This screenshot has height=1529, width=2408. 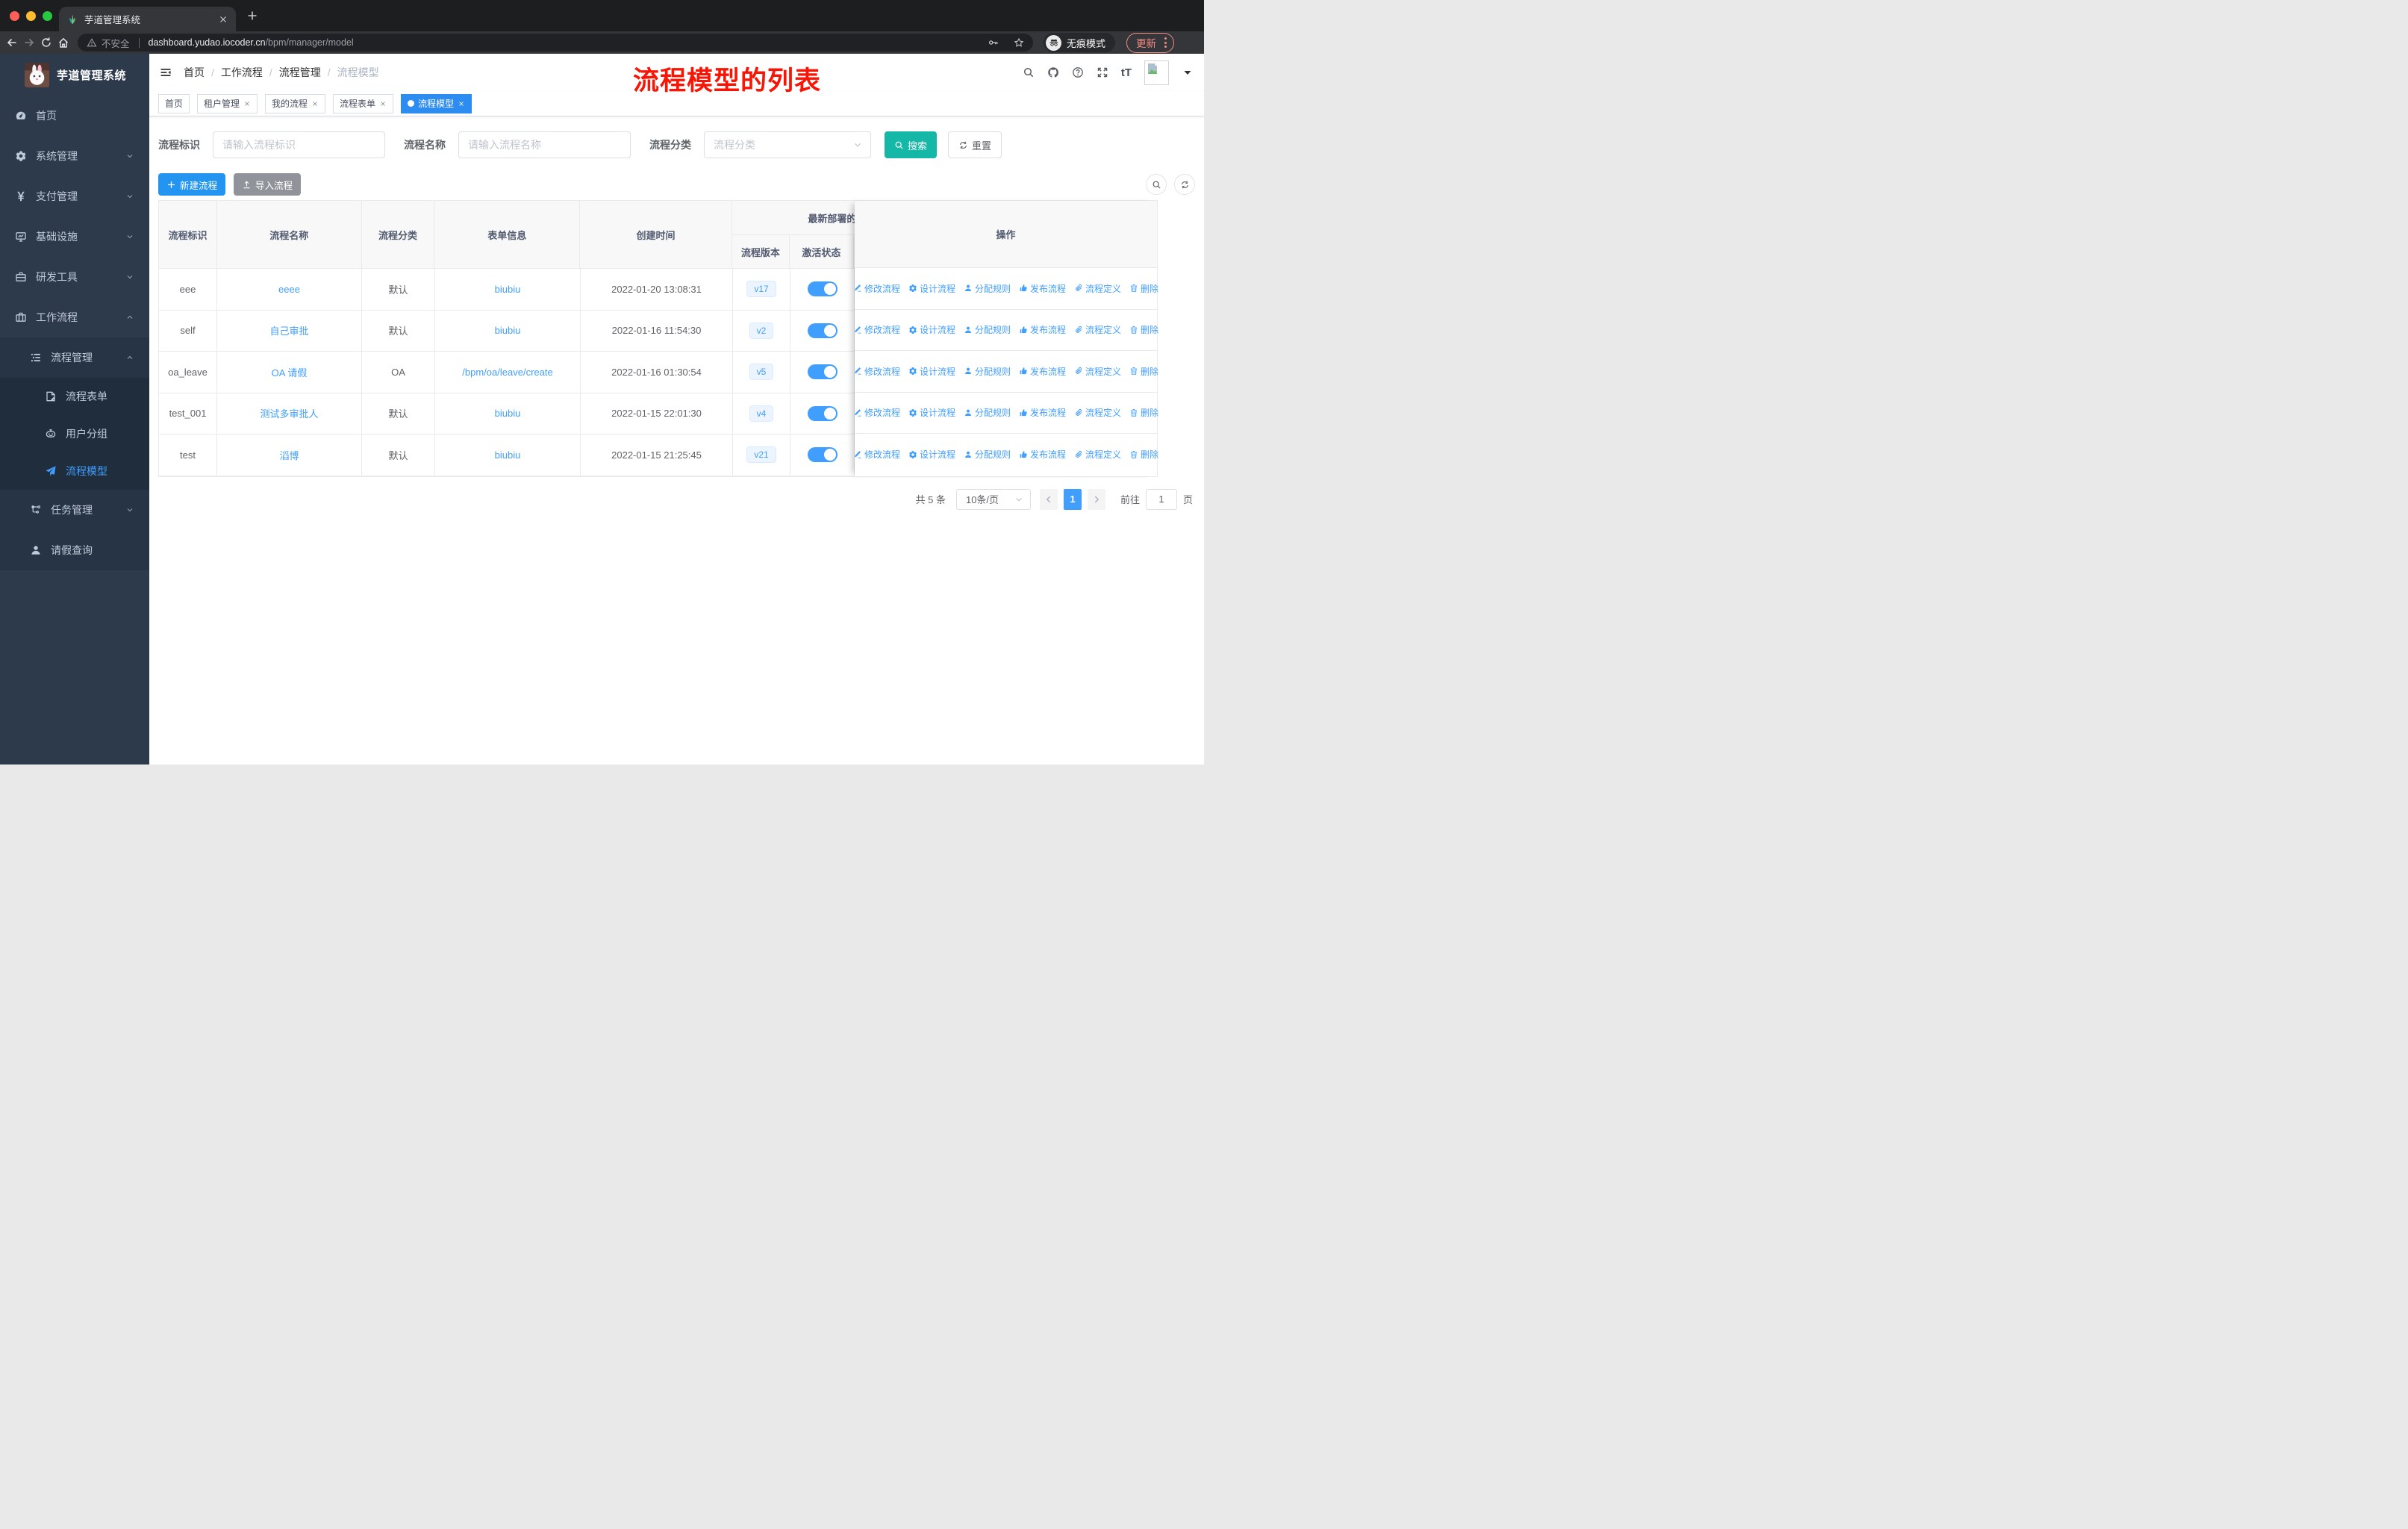 What do you see at coordinates (174, 103) in the screenshot?
I see `route-tag-home: 首页` at bounding box center [174, 103].